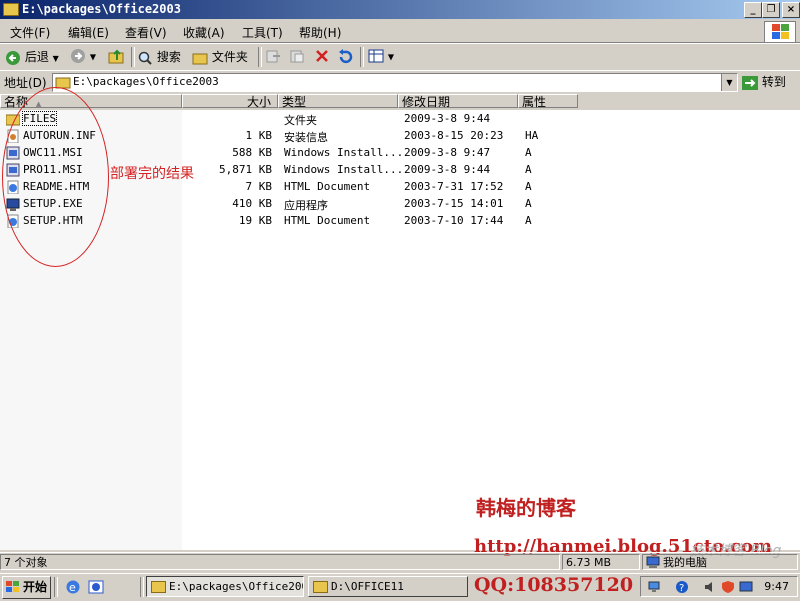 This screenshot has height=601, width=800. What do you see at coordinates (750, 82) in the screenshot?
I see `go-arrow-icon` at bounding box center [750, 82].